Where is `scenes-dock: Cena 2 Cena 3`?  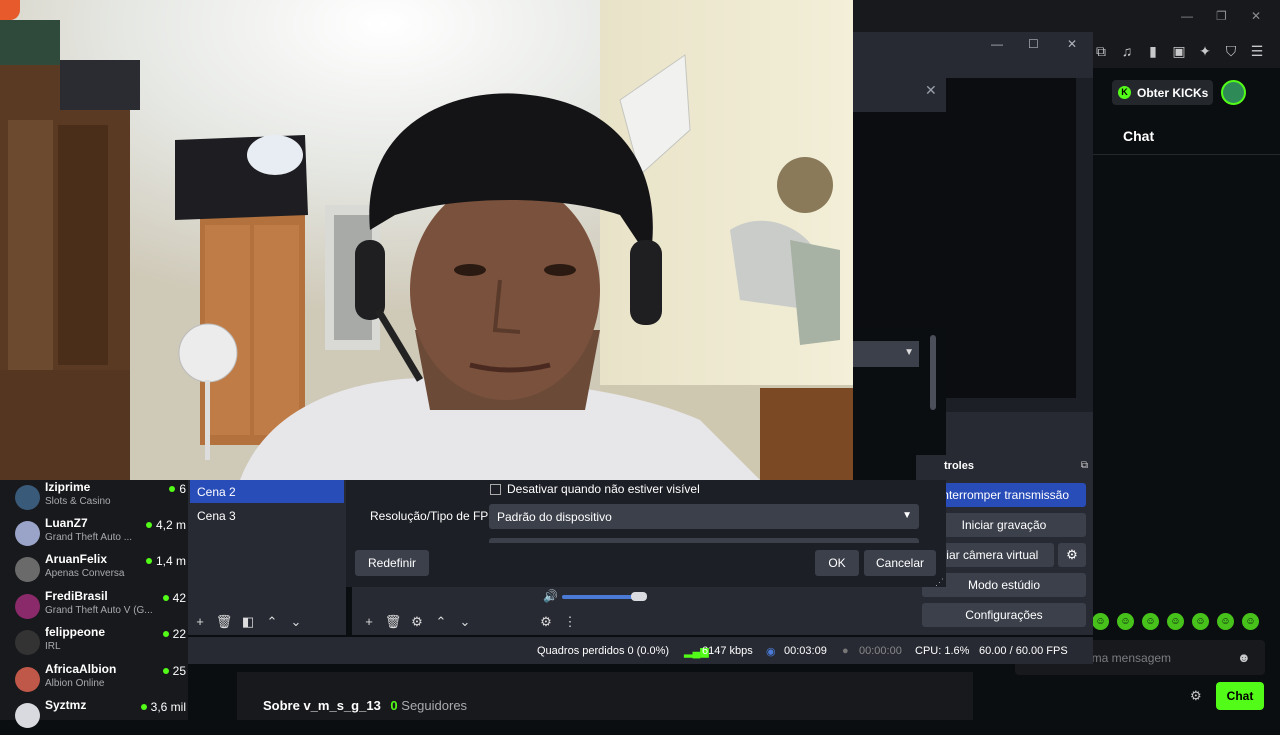 scenes-dock: Cena 2 Cena 3 is located at coordinates (267, 557).